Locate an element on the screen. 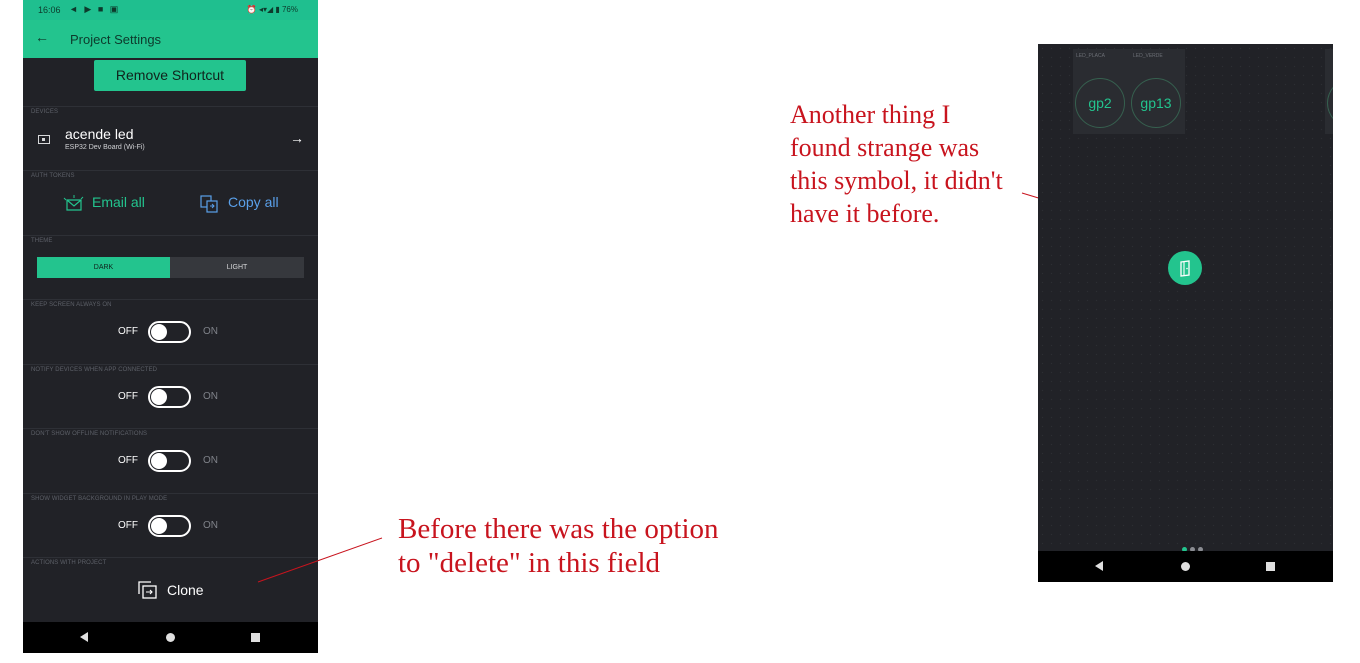 The height and width of the screenshot is (663, 1360). theme-section-label: THEME is located at coordinates (42, 241).